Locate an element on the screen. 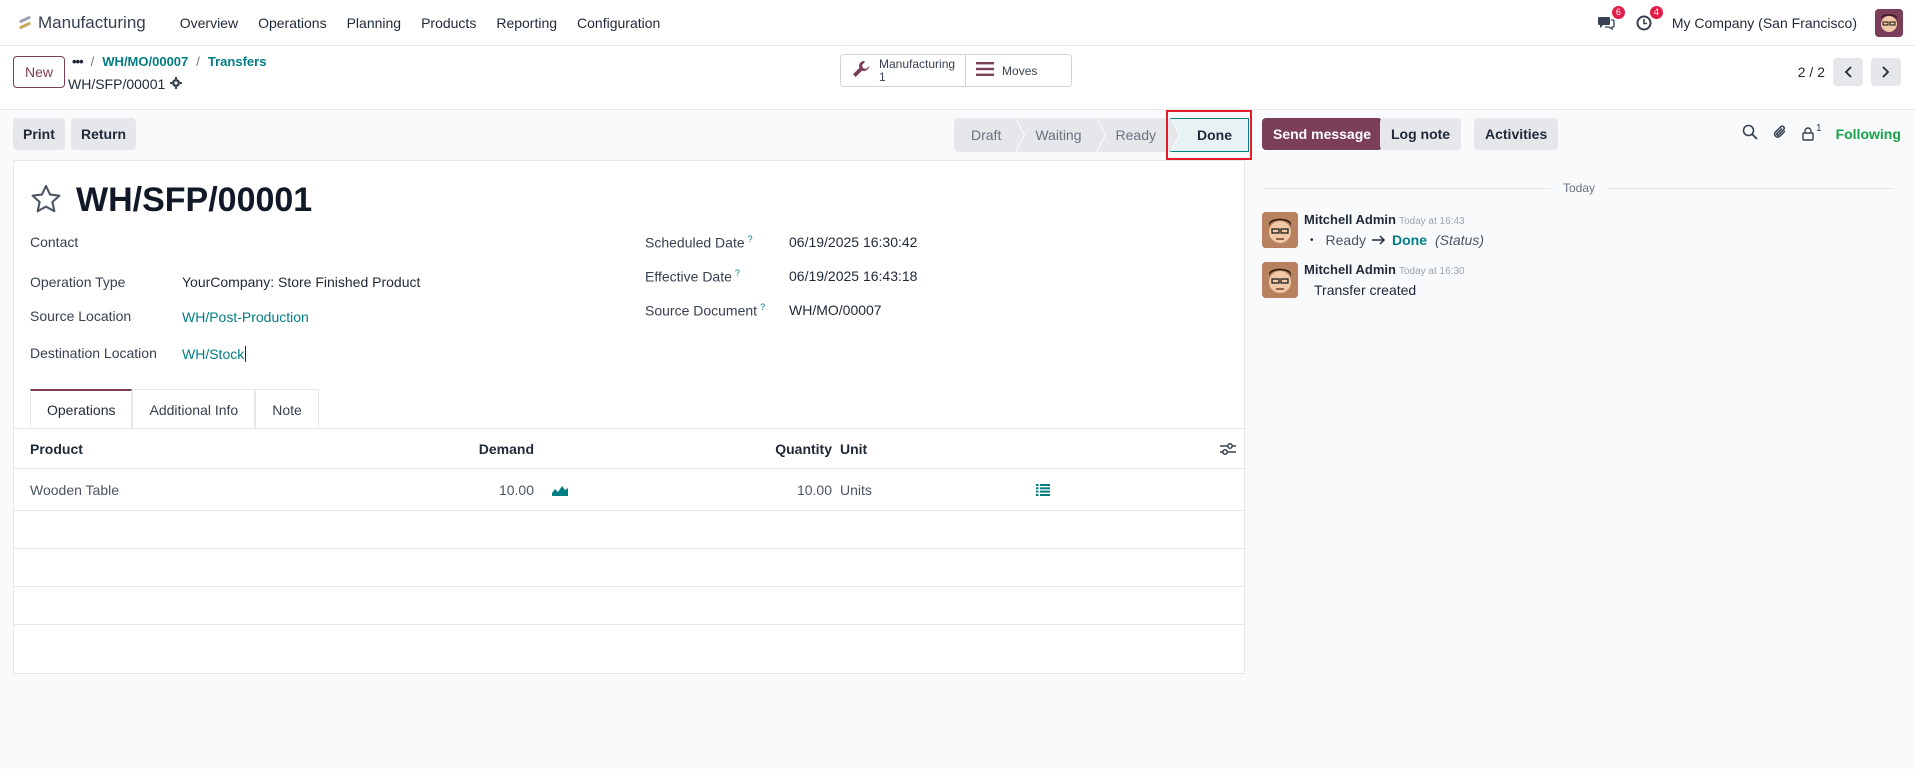  row-unit: Units is located at coordinates (856, 489).